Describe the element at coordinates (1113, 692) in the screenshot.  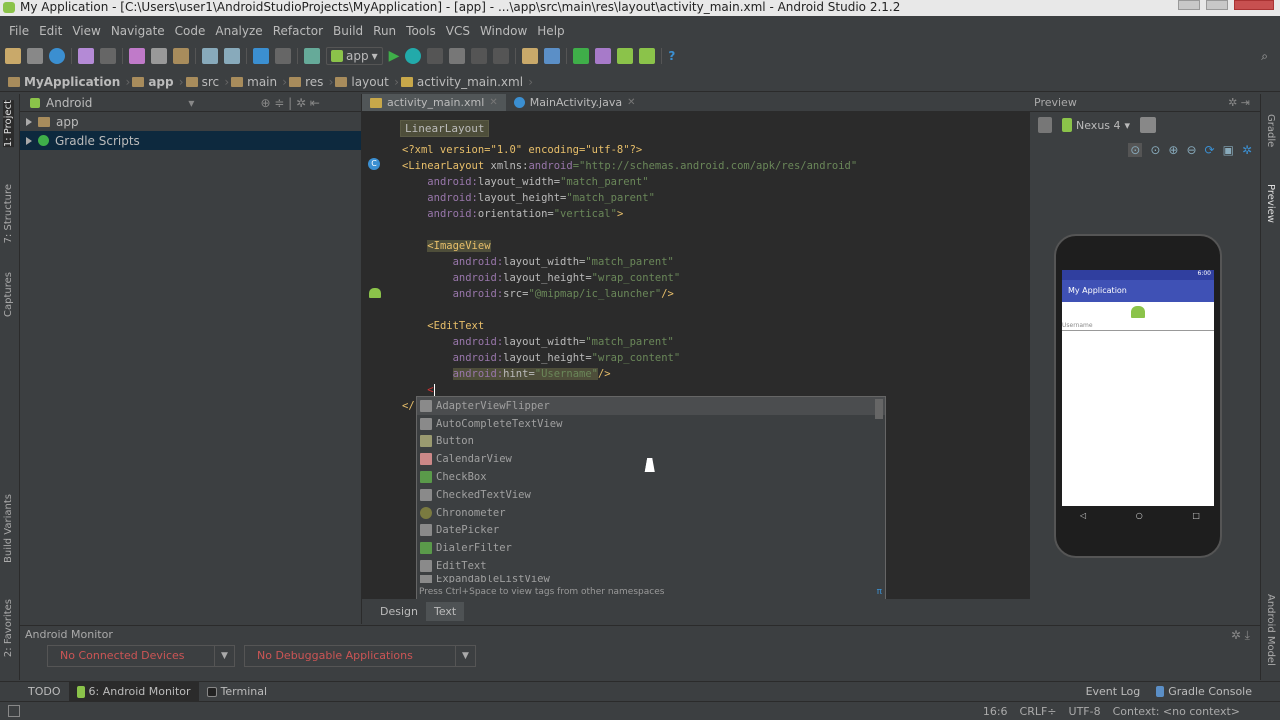
I see `event-log-tool-button: Event Log` at that location.